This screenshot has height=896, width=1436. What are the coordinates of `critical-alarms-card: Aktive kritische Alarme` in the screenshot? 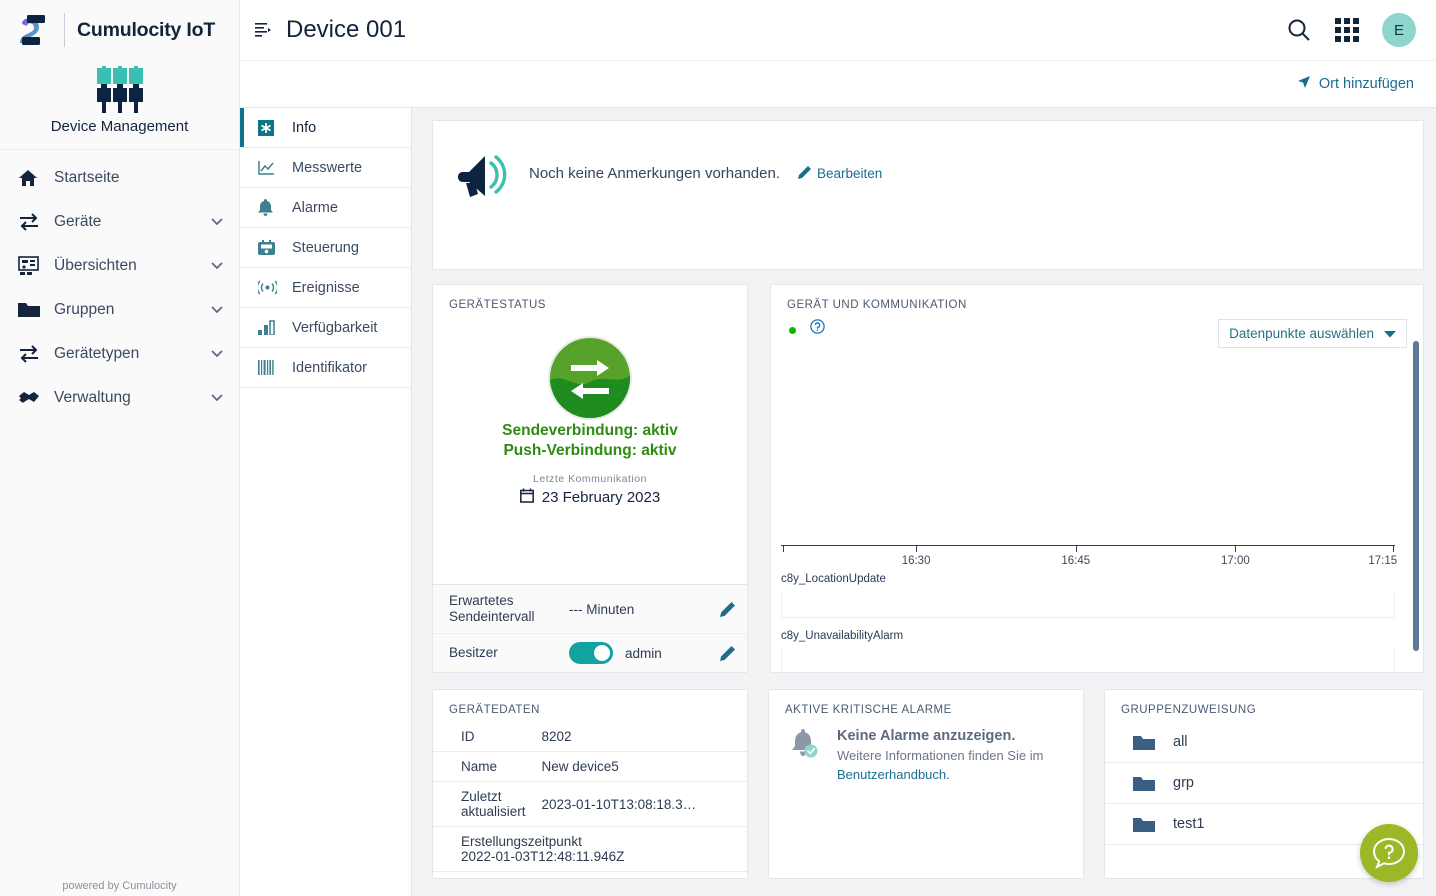 It's located at (926, 784).